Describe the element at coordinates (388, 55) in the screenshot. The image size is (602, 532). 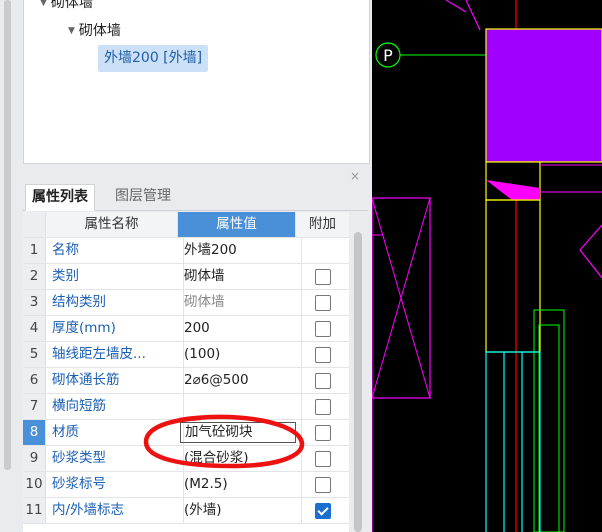
I see `axis-label: P` at that location.